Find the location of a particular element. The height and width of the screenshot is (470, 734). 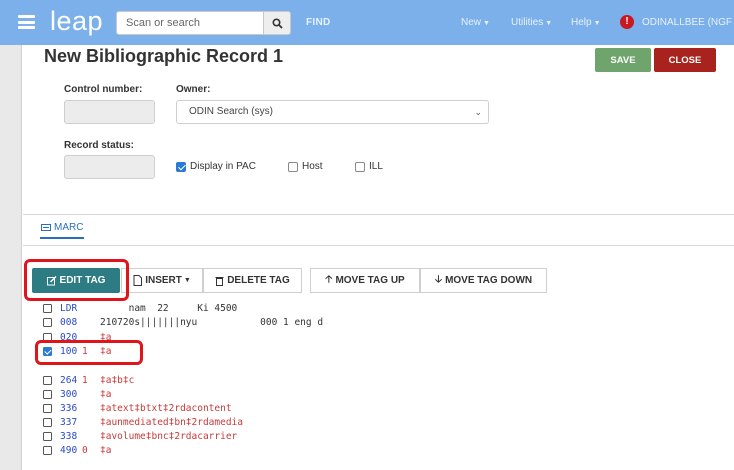

nav-menu-help: Help ▼ is located at coordinates (586, 22).